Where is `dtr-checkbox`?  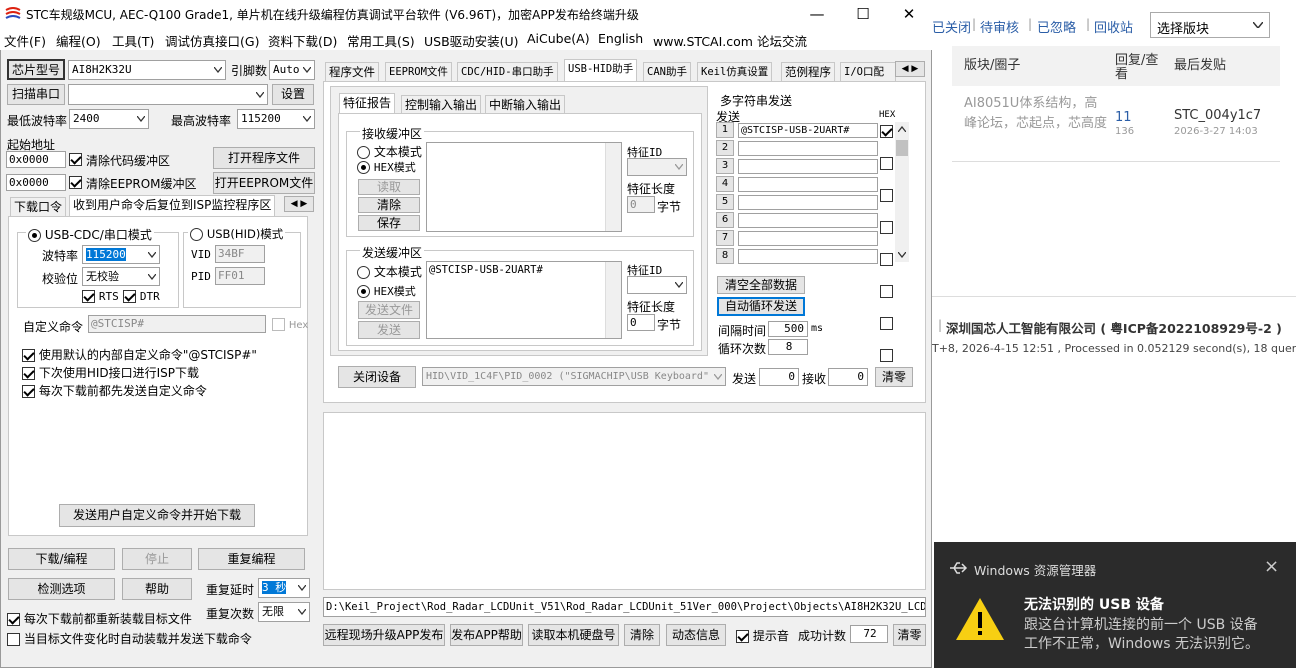 dtr-checkbox is located at coordinates (129, 296).